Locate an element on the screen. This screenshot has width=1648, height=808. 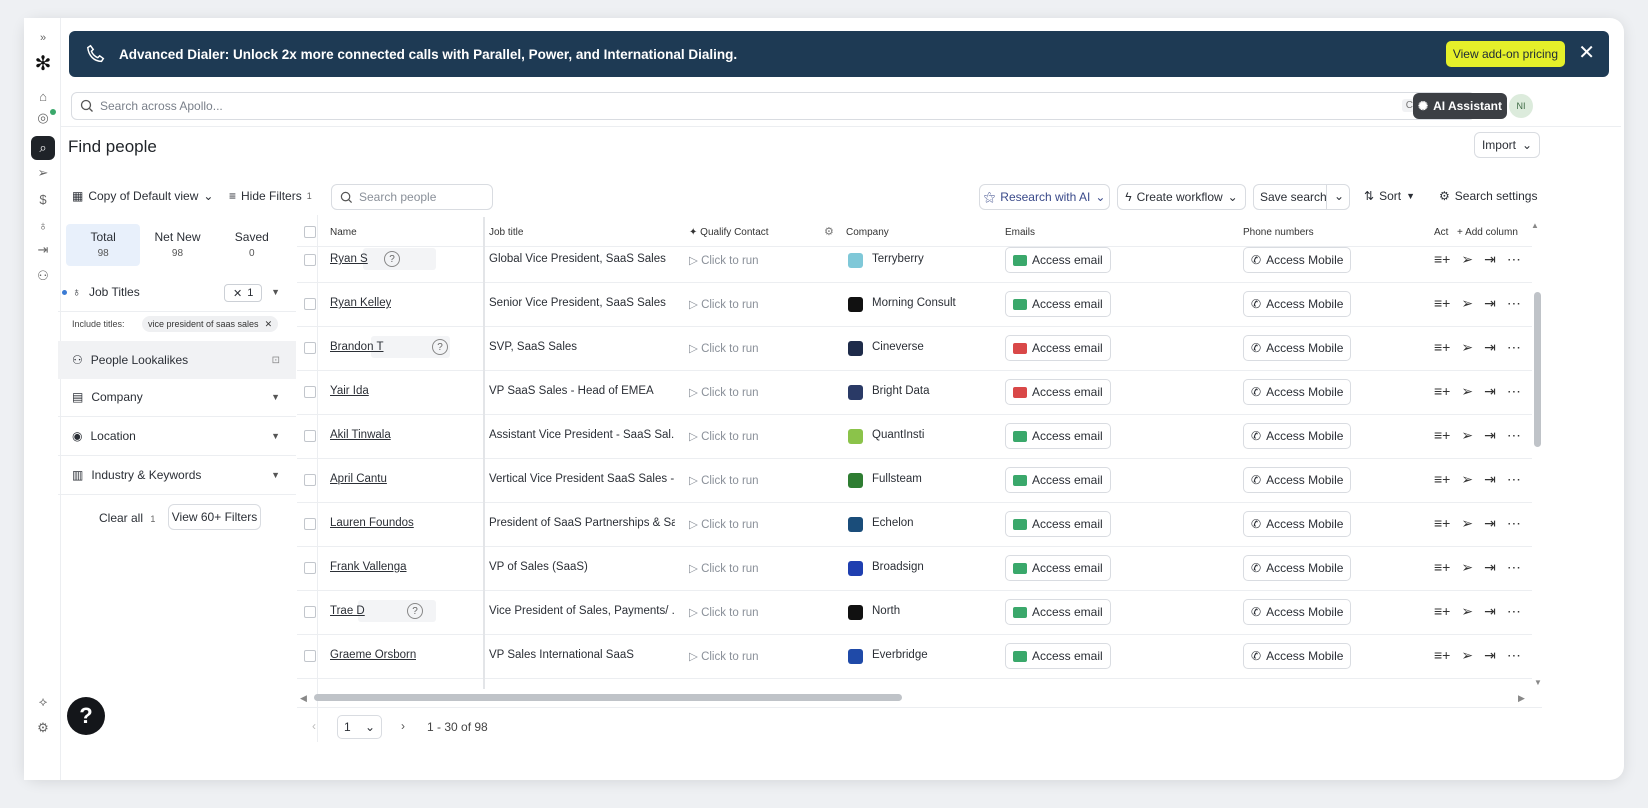
prev-page-icon: ‹ is located at coordinates (314, 726).